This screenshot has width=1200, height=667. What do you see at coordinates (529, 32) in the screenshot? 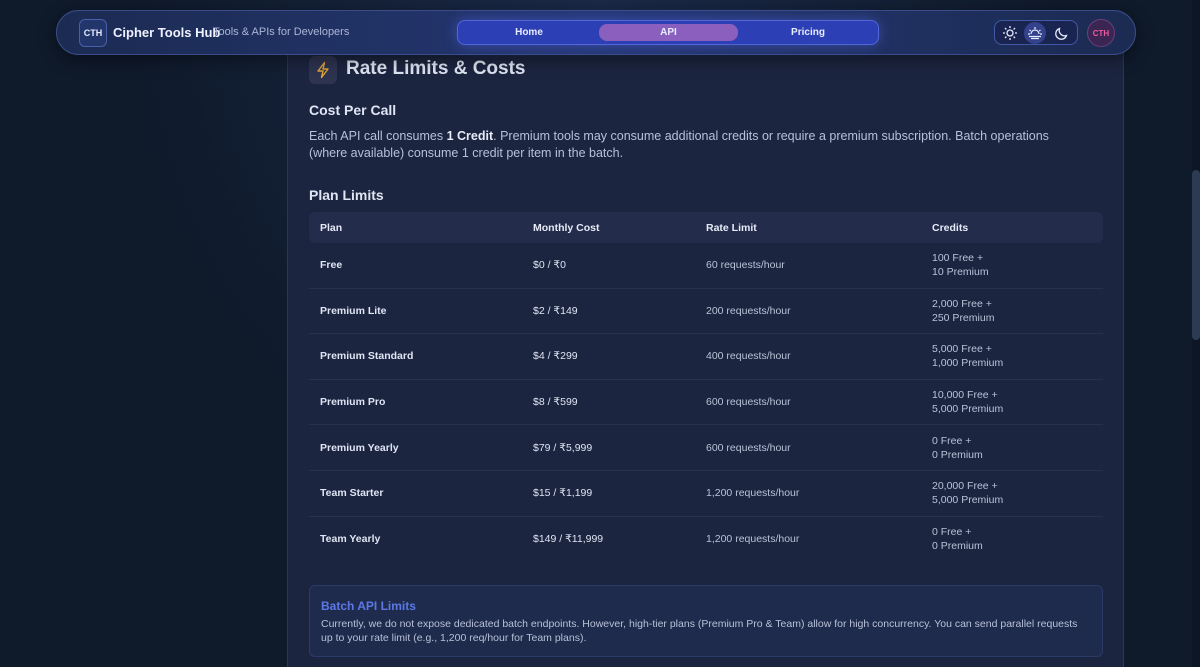
I see `nav-home: Home` at bounding box center [529, 32].